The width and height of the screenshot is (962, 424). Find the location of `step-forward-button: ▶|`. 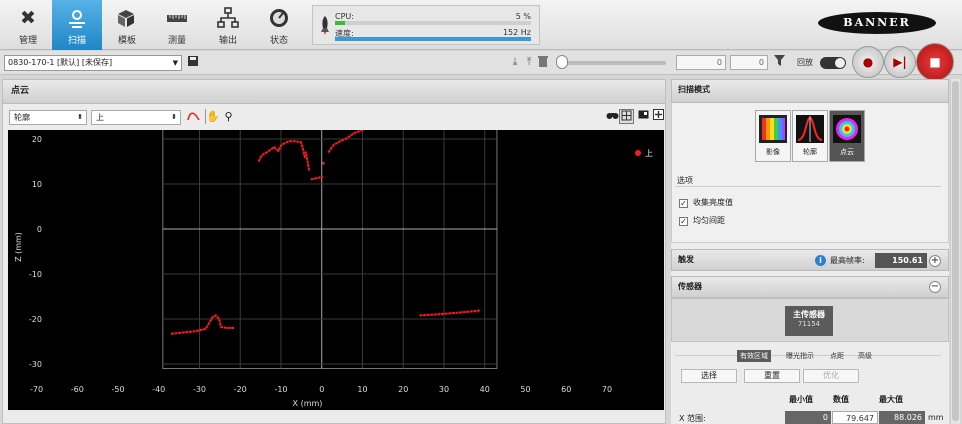

step-forward-button: ▶| is located at coordinates (900, 62).